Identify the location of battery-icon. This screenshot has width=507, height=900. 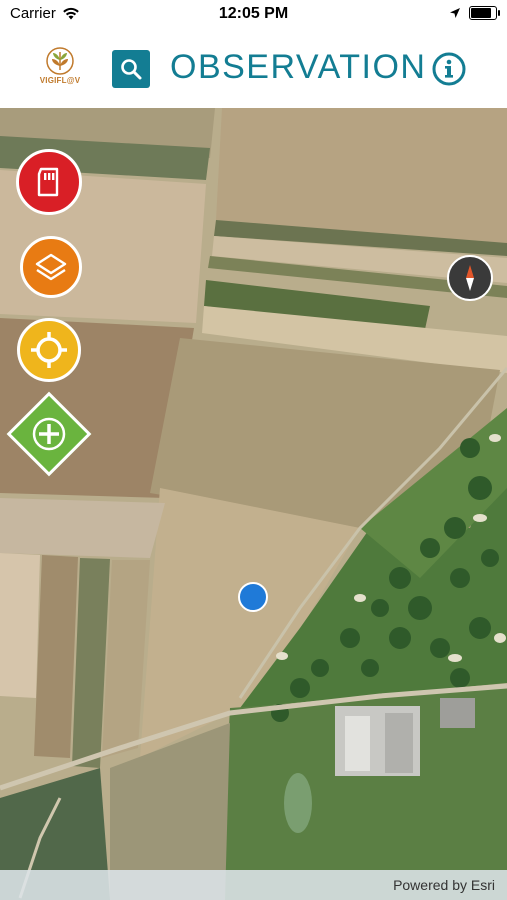
(484, 13).